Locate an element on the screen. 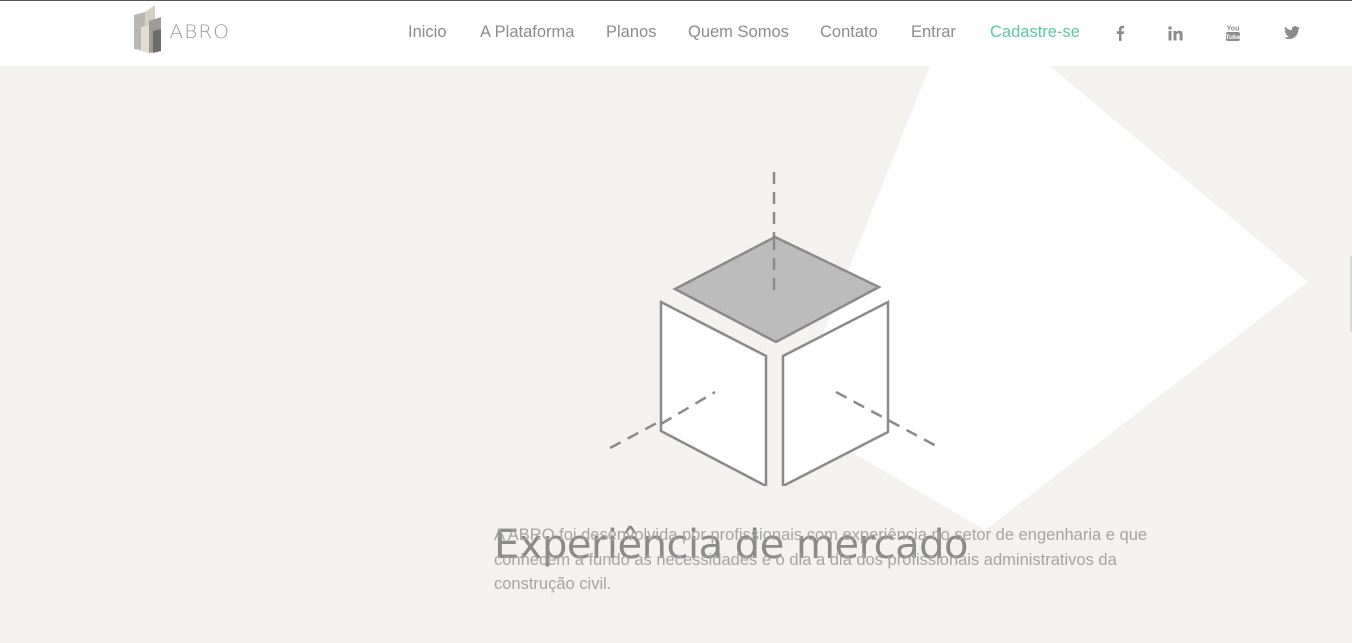 This screenshot has height=643, width=1352. nav-item-entrar: Entrar is located at coordinates (933, 32).